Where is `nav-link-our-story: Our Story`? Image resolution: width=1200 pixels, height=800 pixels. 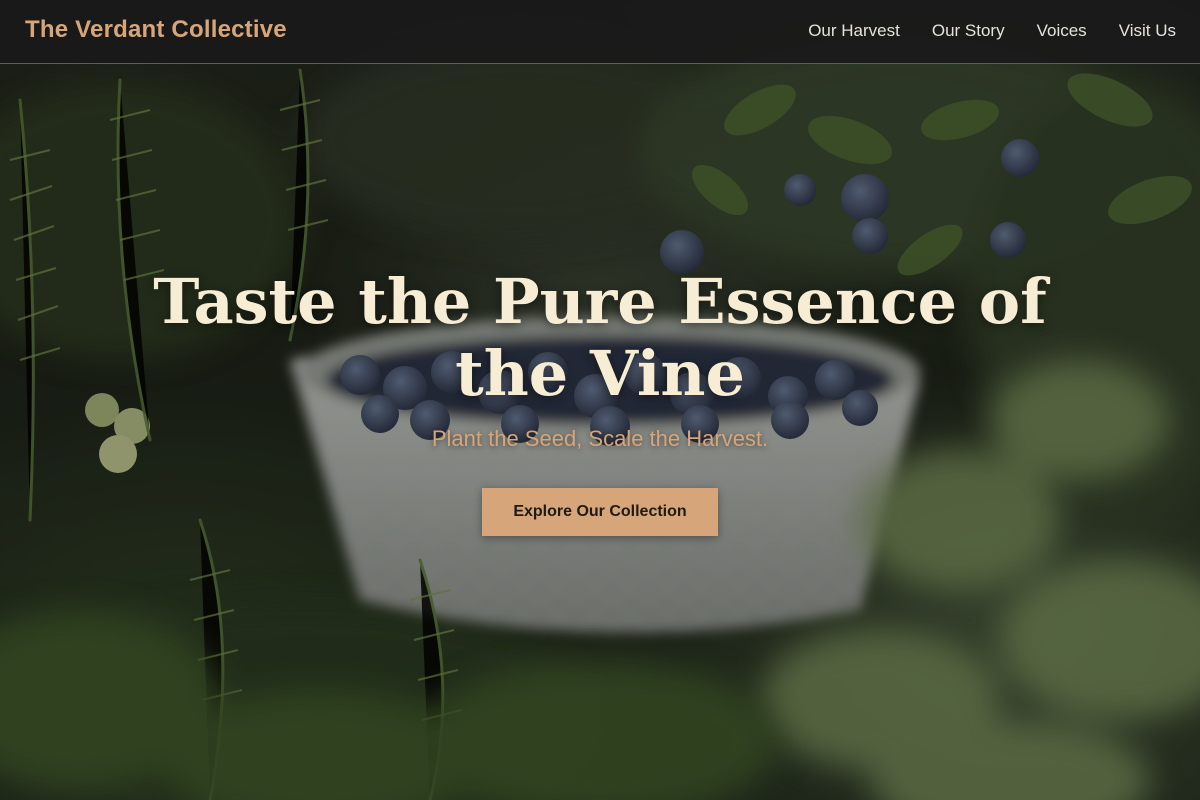 nav-link-our-story: Our Story is located at coordinates (968, 31).